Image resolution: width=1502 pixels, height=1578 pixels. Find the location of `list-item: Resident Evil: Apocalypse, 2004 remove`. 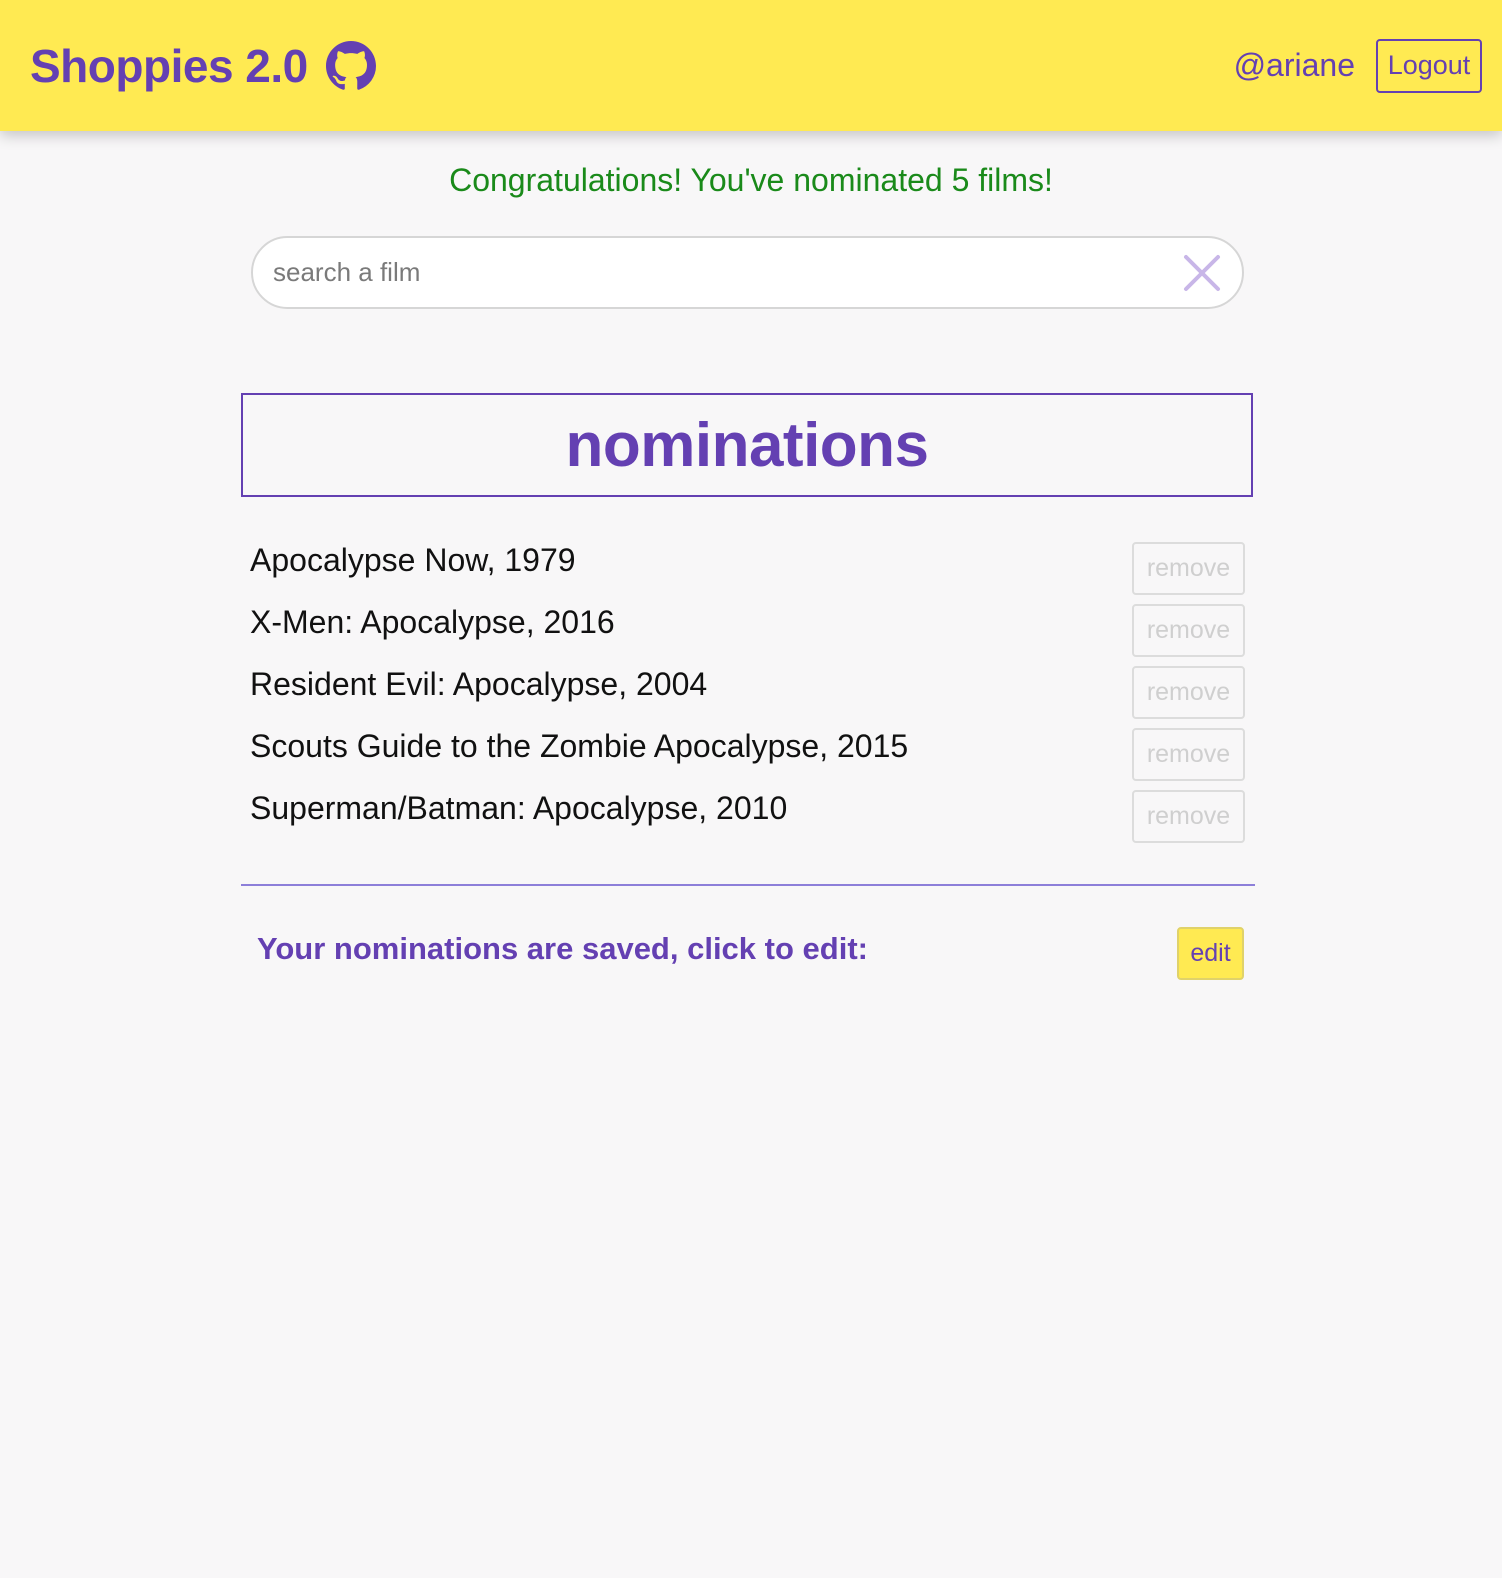

list-item: Resident Evil: Apocalypse, 2004 remove is located at coordinates (747, 697).